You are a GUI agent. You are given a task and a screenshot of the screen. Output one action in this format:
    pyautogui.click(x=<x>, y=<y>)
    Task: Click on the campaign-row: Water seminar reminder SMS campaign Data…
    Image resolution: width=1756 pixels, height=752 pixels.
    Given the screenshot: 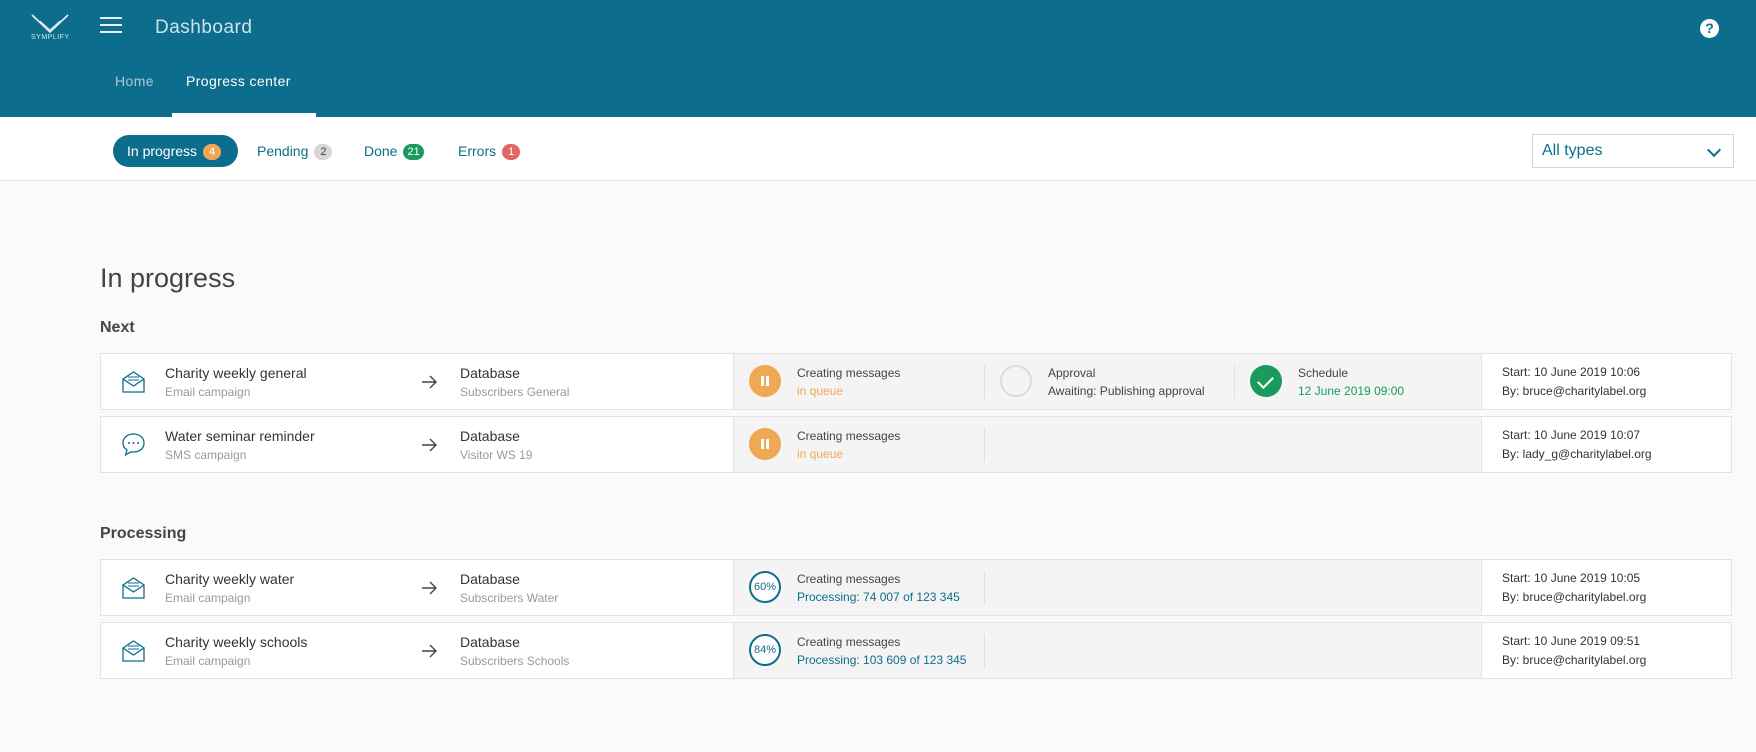 What is the action you would take?
    pyautogui.click(x=916, y=444)
    